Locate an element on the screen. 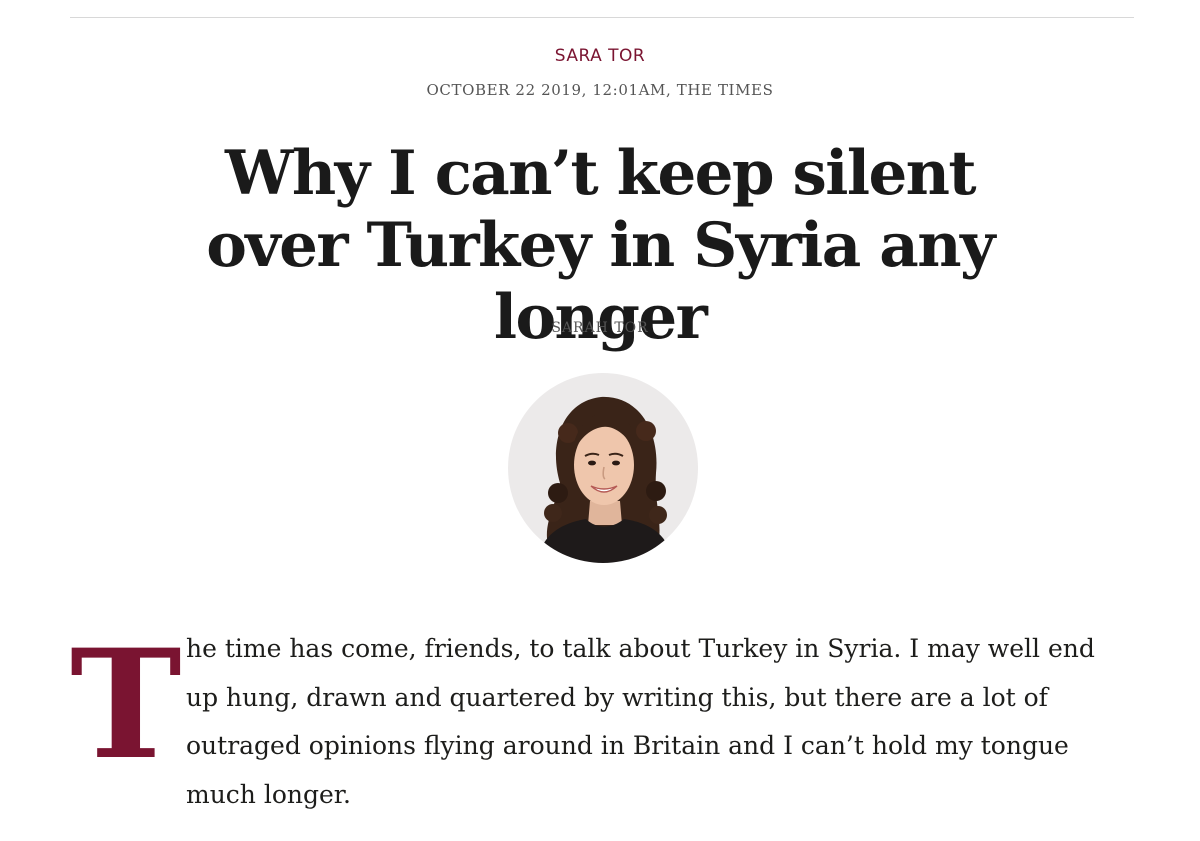 Image resolution: width=1200 pixels, height=841 pixels. article-dateline: OCTOBER 22 2019, 12:01AM, THE TIMES is located at coordinates (600, 90).